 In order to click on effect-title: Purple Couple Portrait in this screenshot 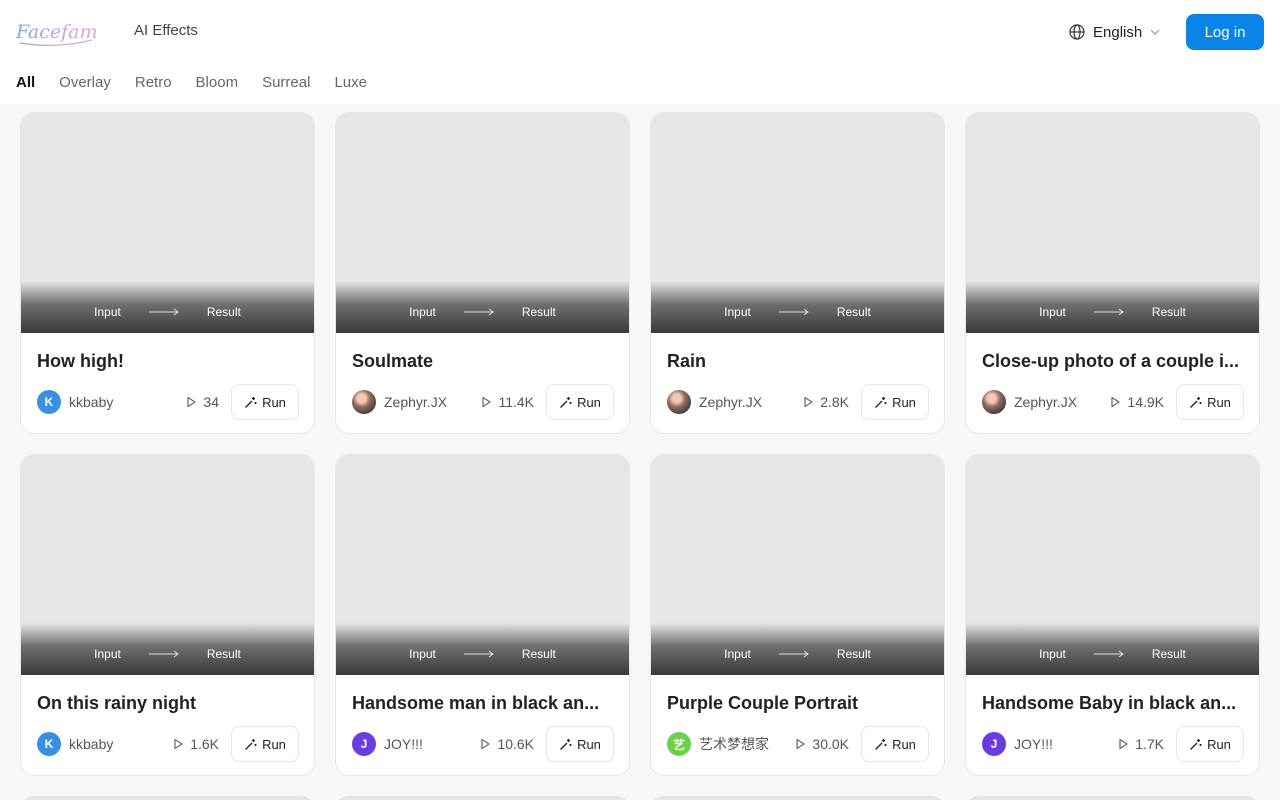, I will do `click(798, 703)`.